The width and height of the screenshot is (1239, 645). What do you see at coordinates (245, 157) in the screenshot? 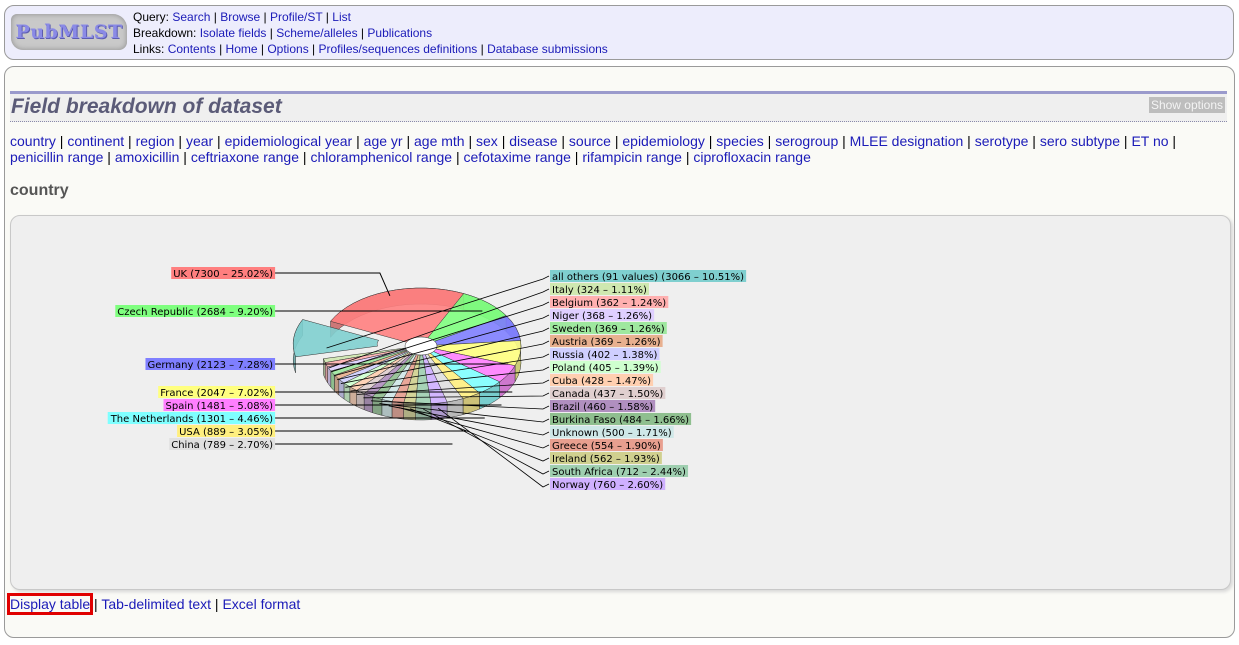
I see `field-link-ceftriaxone-range: ceftriaxone range` at bounding box center [245, 157].